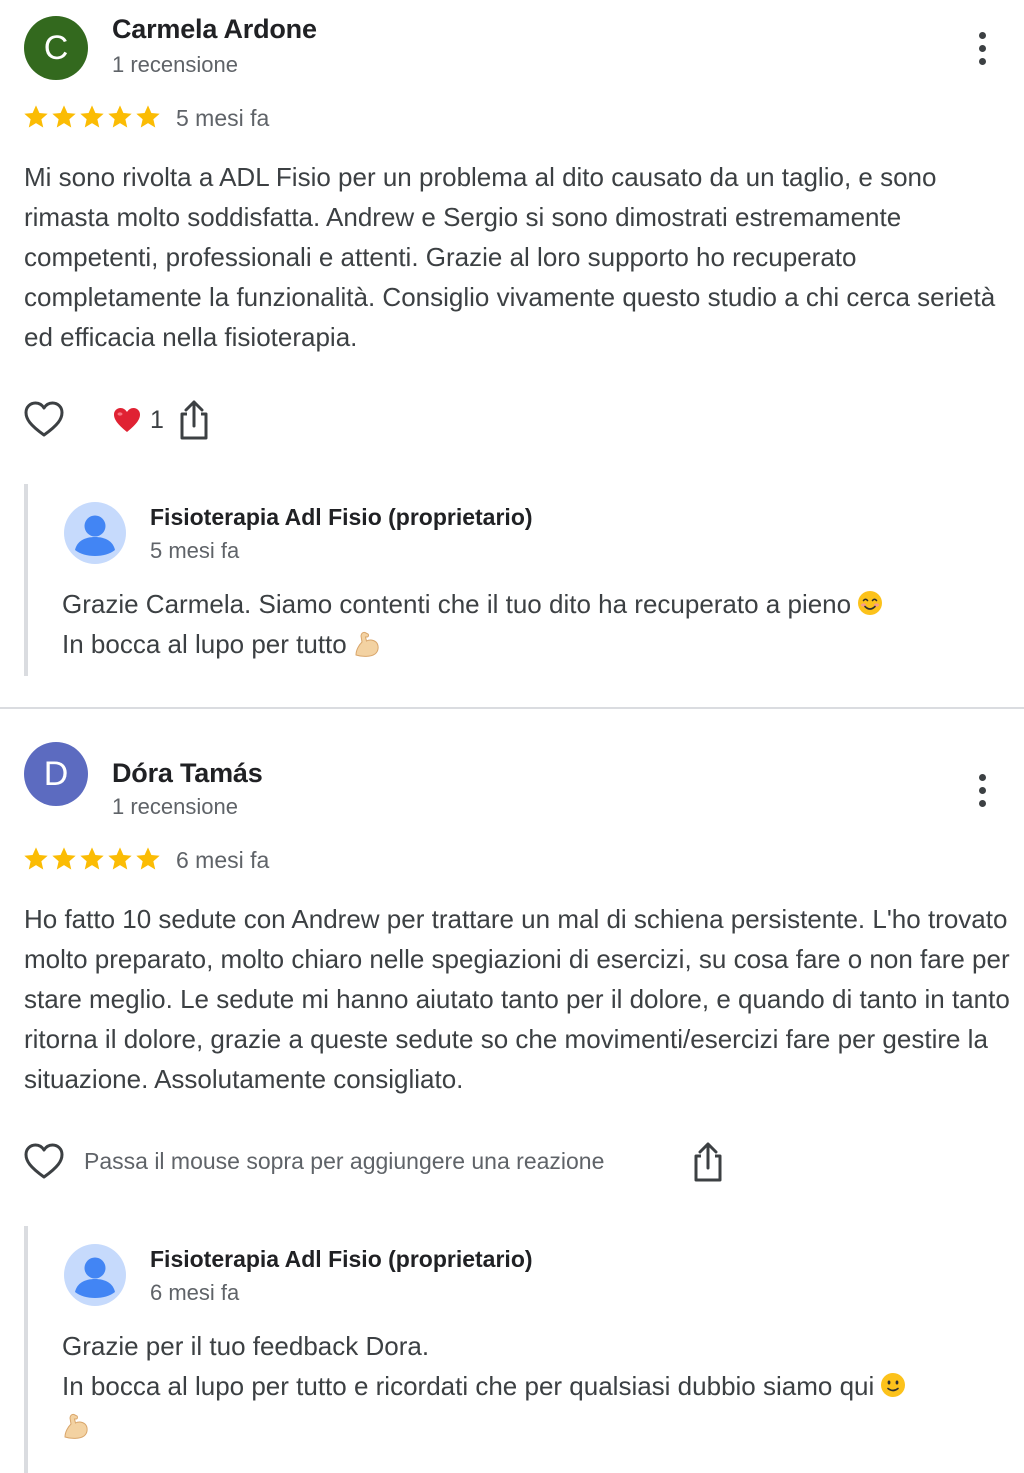  I want to click on reaction-count: 1, so click(157, 419).